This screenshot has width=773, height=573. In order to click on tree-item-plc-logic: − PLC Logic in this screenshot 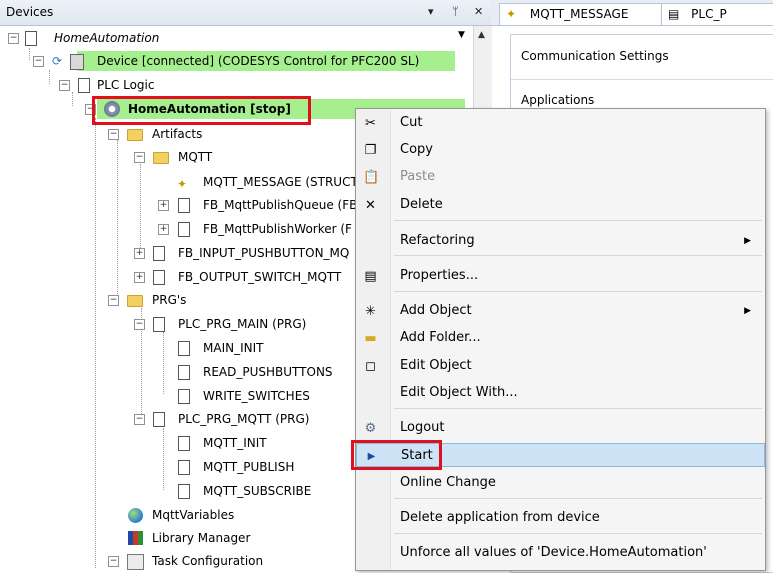, I will do `click(236, 85)`.